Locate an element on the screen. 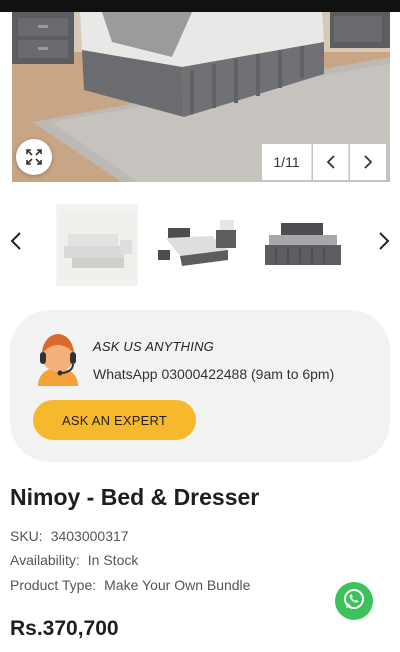  availability-label: Availability: is located at coordinates (45, 560).